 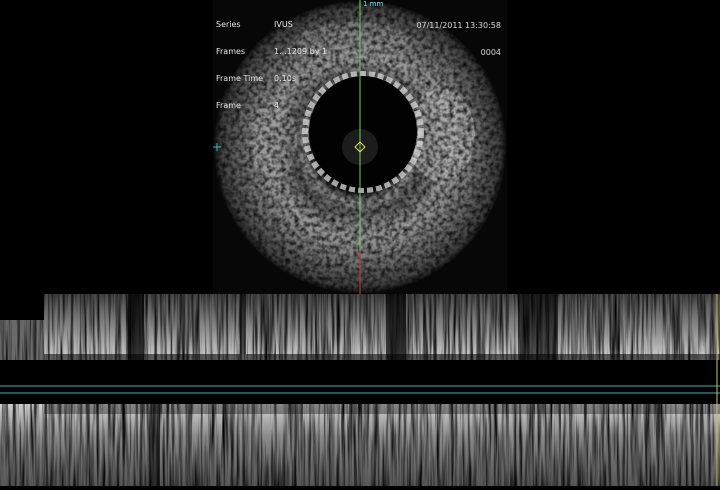 What do you see at coordinates (228, 105) in the screenshot?
I see `frame-label: Frame` at bounding box center [228, 105].